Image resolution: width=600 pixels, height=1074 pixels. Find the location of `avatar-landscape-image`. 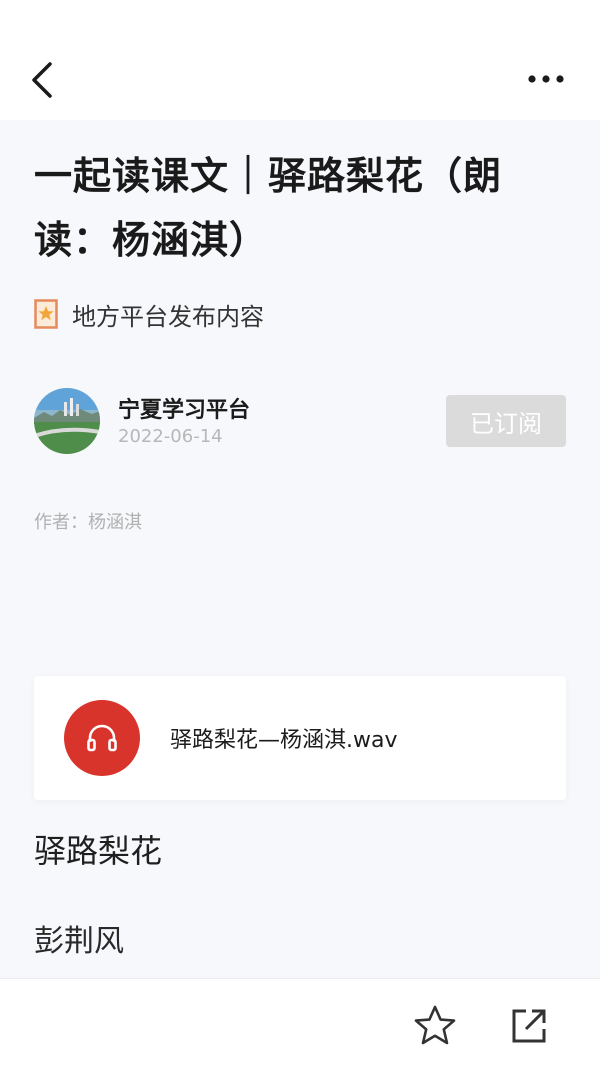

avatar-landscape-image is located at coordinates (67, 421).